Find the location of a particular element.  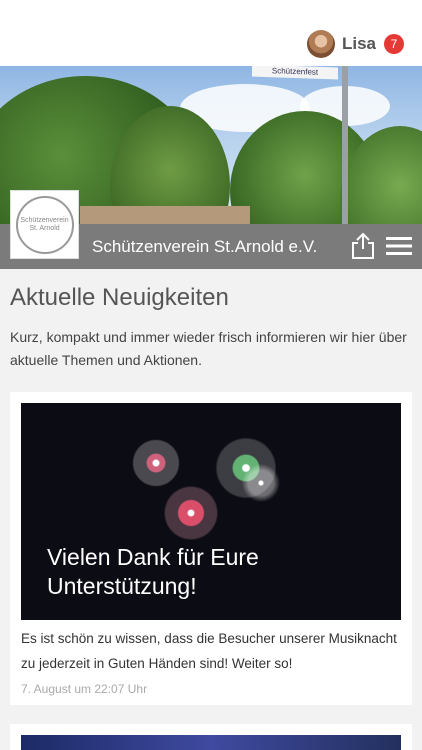

news-card-image is located at coordinates (211, 742).